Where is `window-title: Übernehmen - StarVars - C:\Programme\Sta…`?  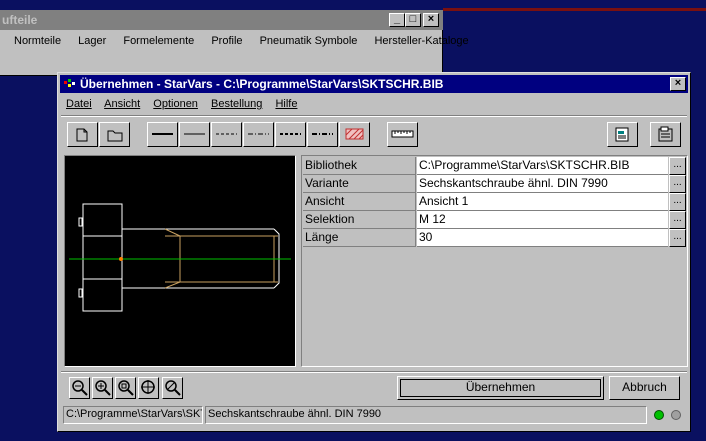
window-title: Übernehmen - StarVars - C:\Programme\Sta… is located at coordinates (262, 84).